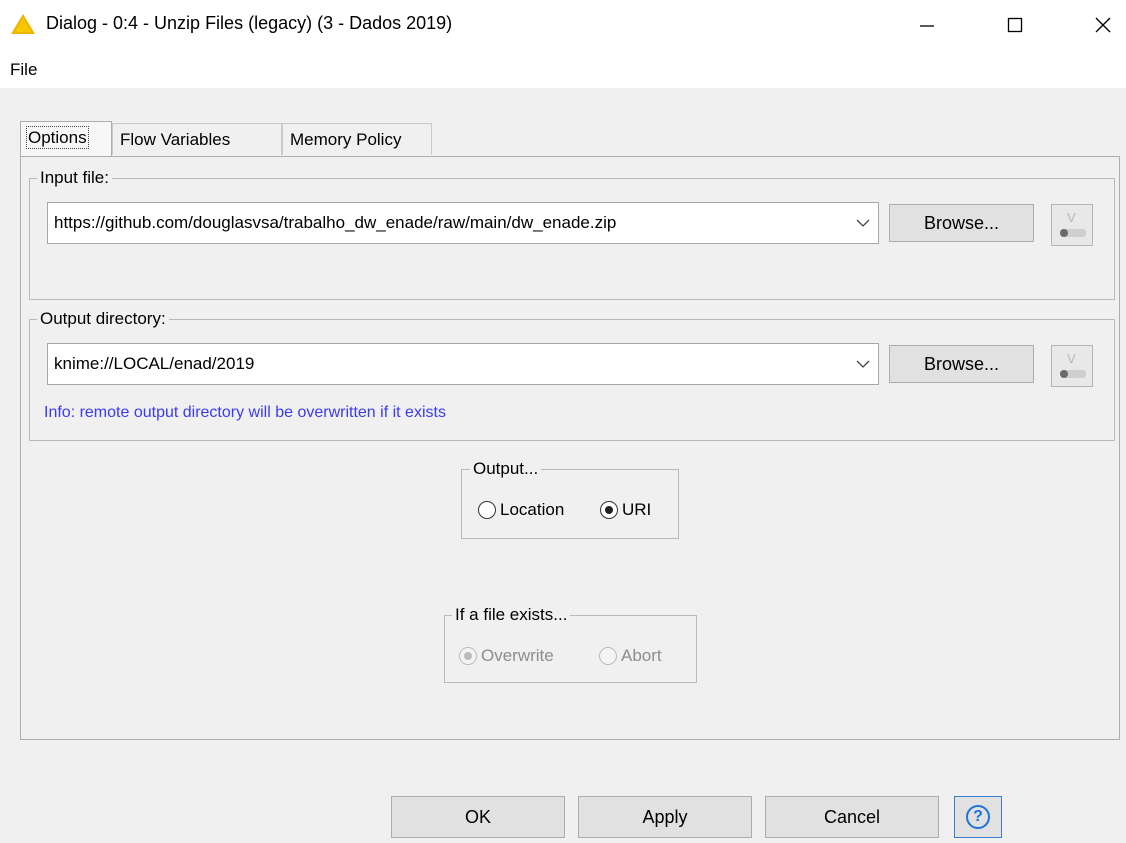  I want to click on maximize-button, so click(1015, 25).